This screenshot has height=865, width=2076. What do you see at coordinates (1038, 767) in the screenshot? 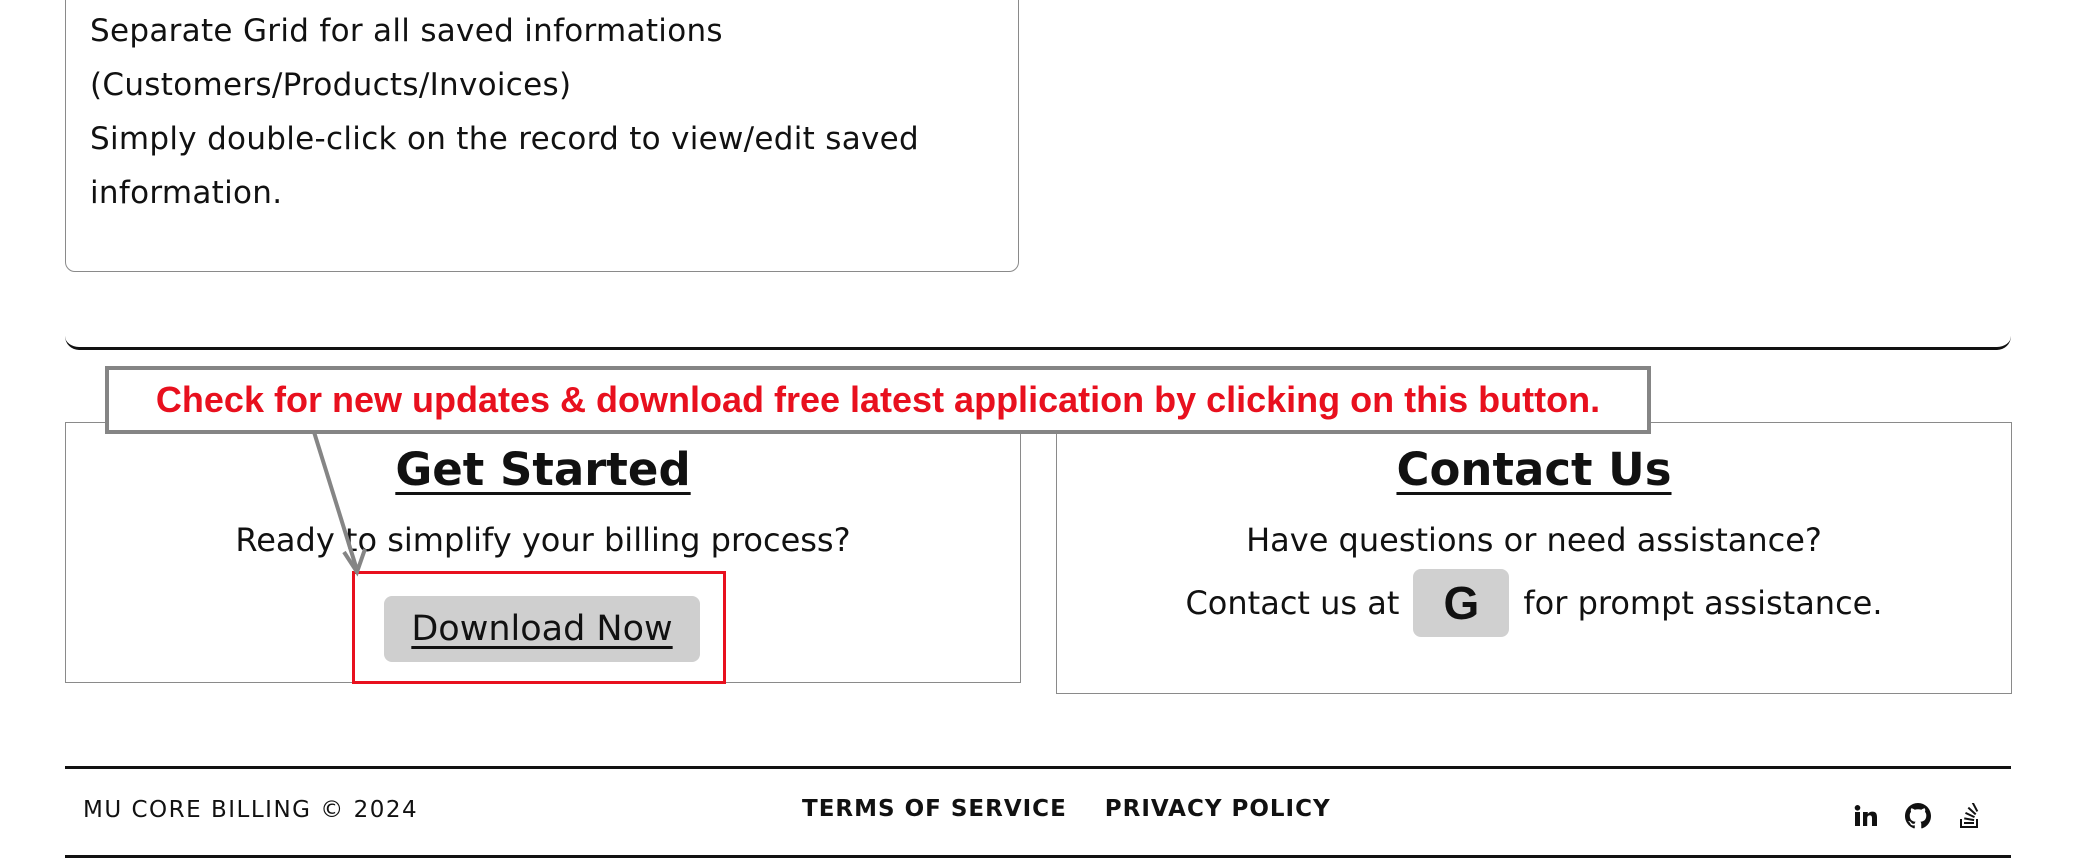
I see `footer-divider` at bounding box center [1038, 767].